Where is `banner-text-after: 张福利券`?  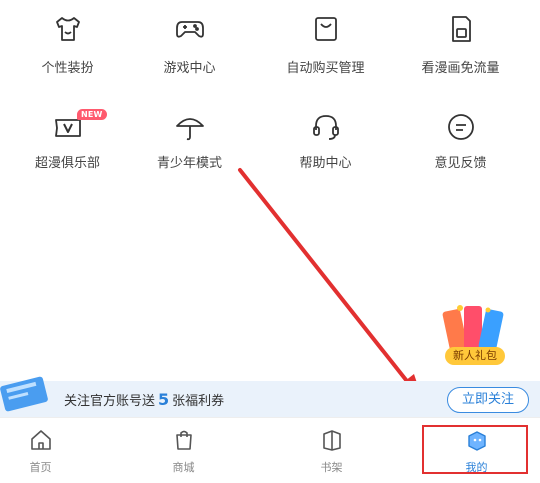
banner-text-after: 张福利券 is located at coordinates (198, 401).